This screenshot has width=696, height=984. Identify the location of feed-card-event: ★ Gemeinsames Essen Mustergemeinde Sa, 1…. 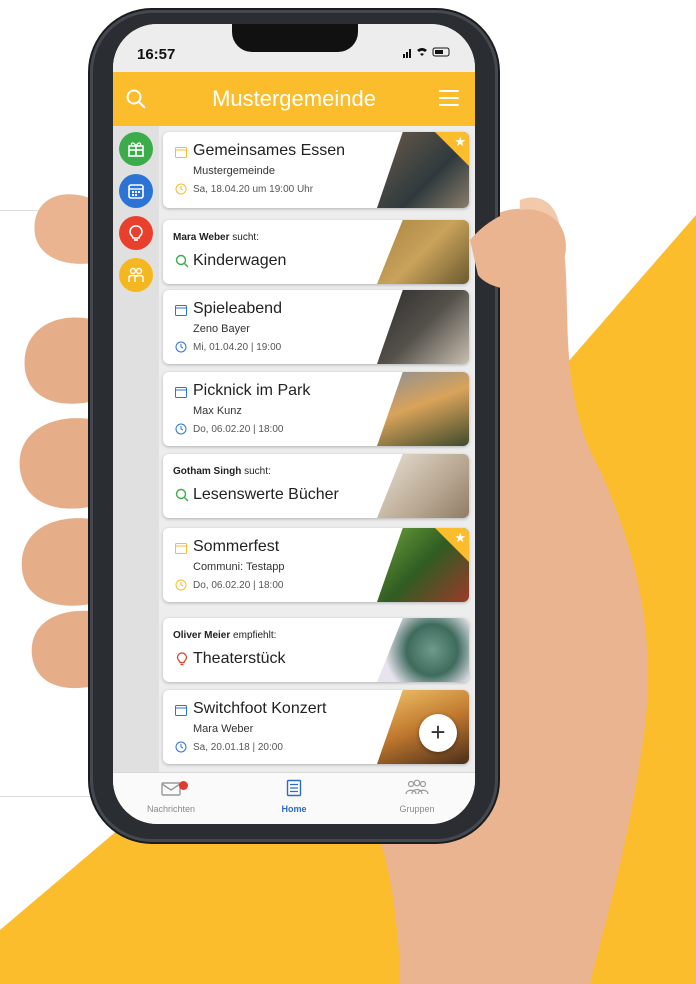
(316, 170).